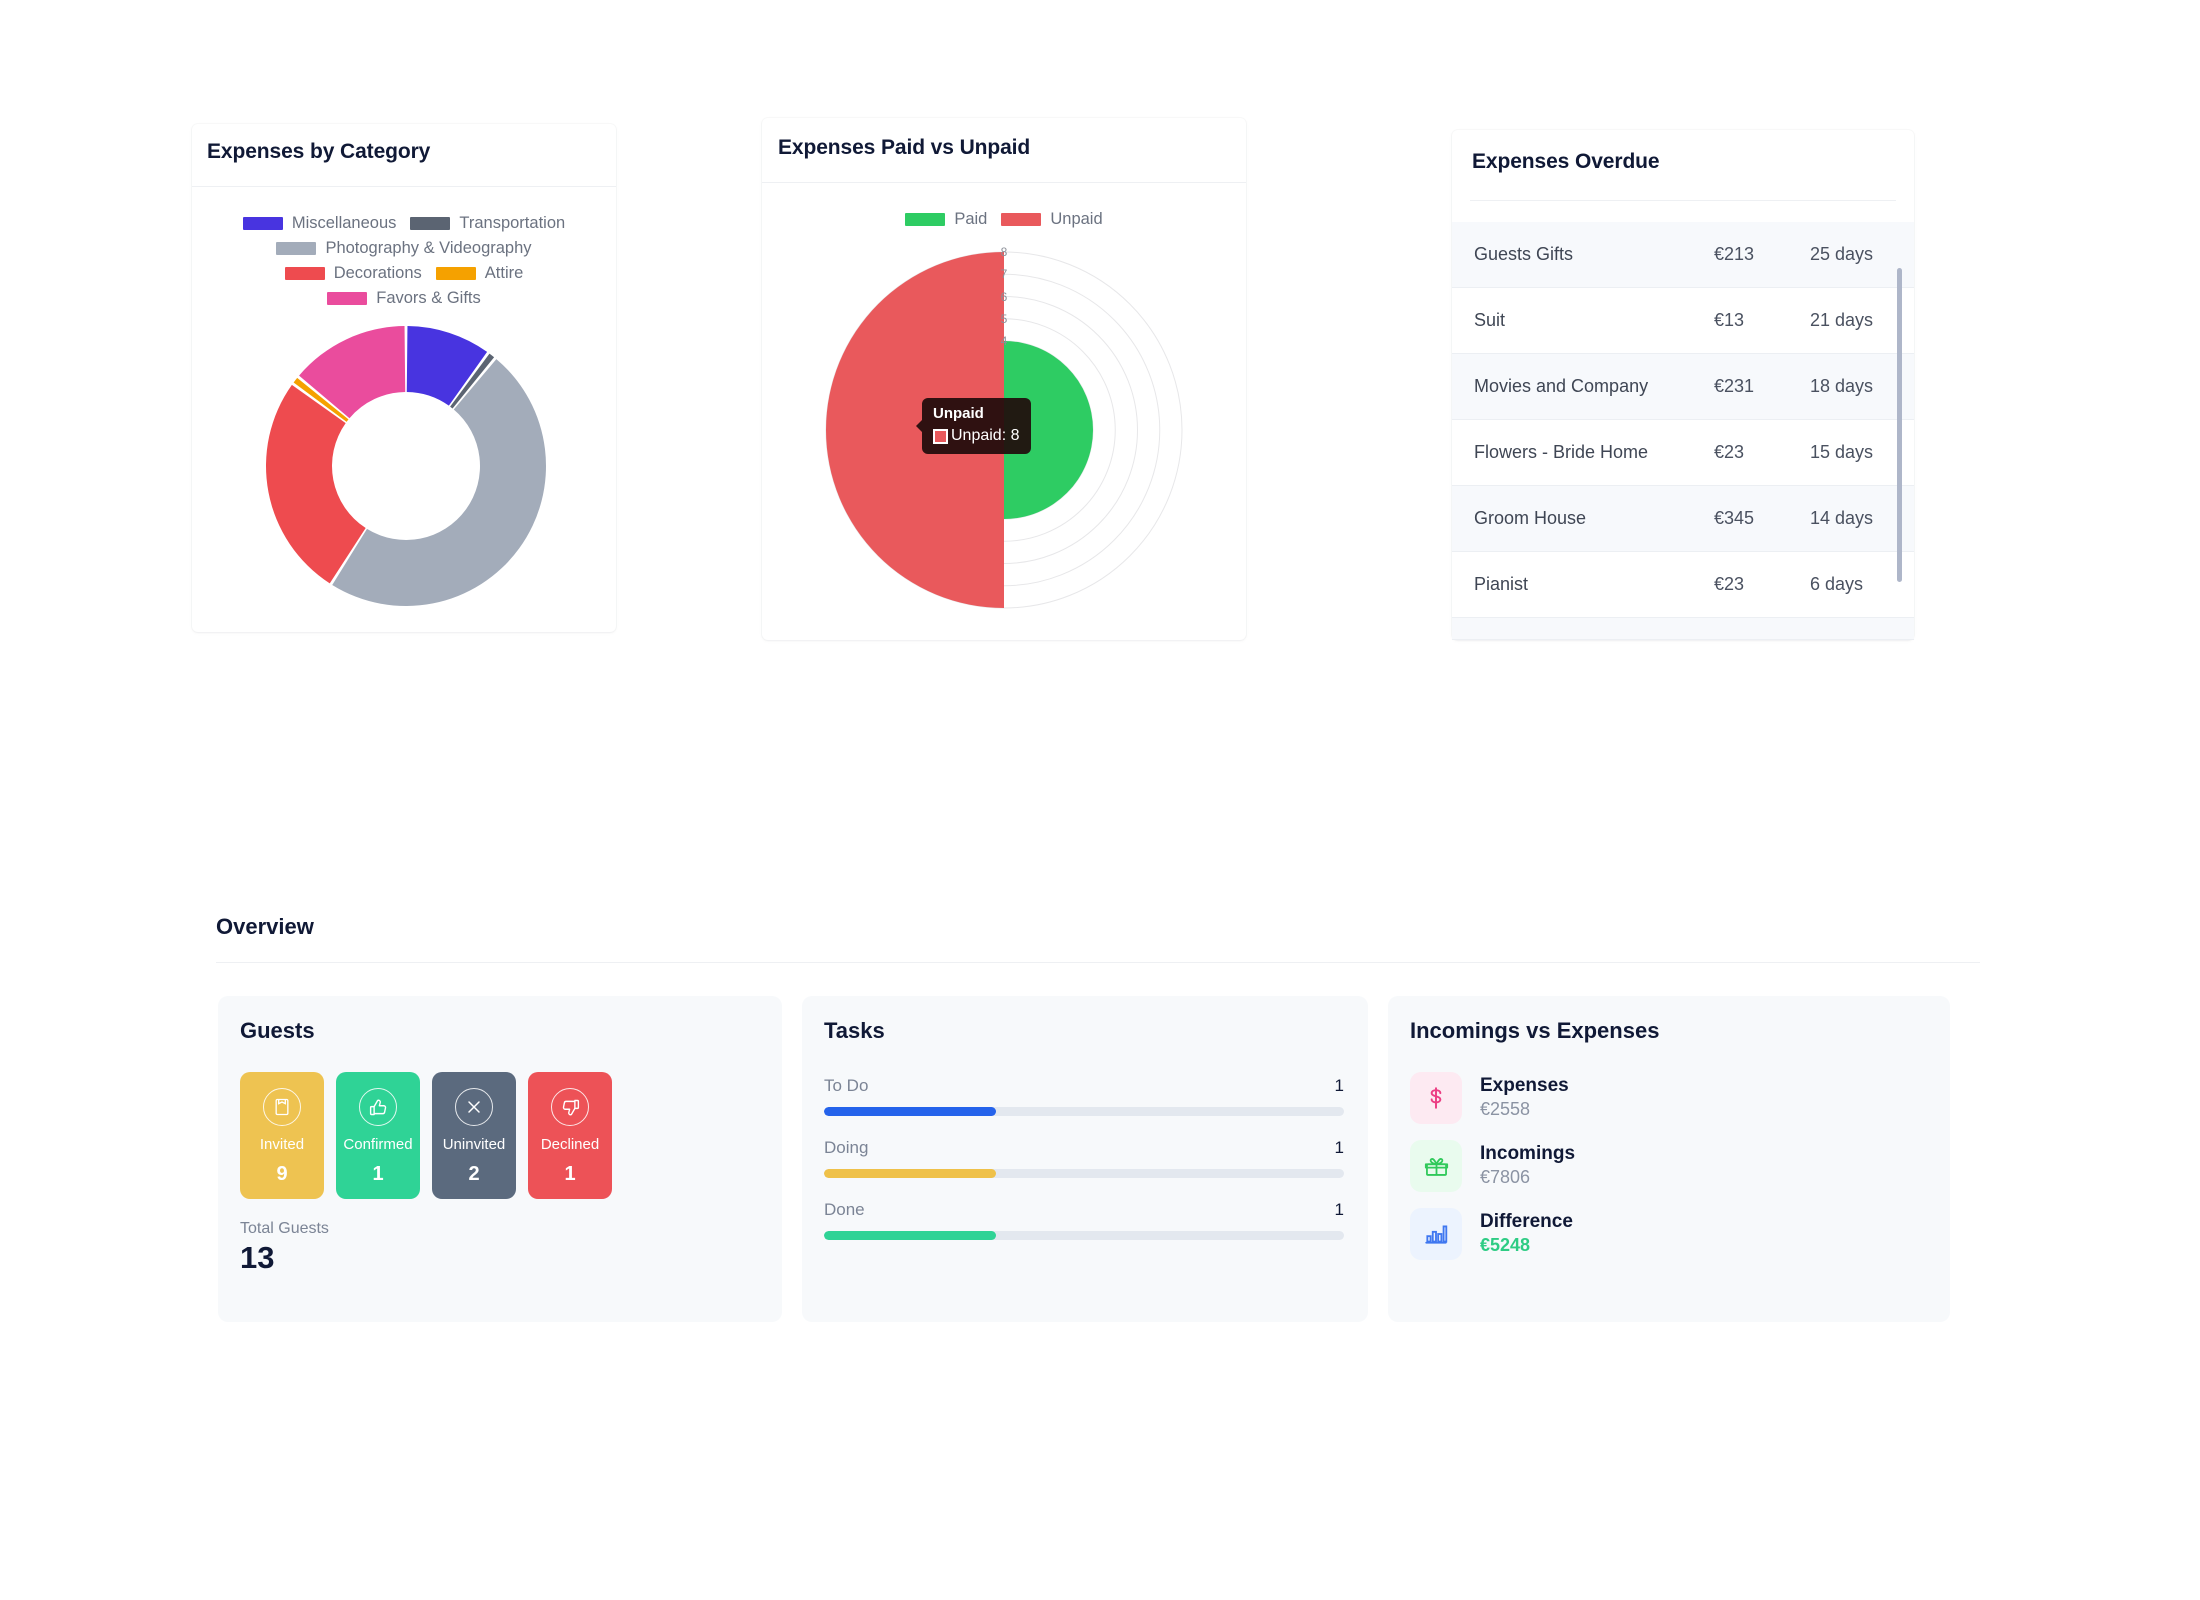  I want to click on overdue-scrollbar, so click(1899, 431).